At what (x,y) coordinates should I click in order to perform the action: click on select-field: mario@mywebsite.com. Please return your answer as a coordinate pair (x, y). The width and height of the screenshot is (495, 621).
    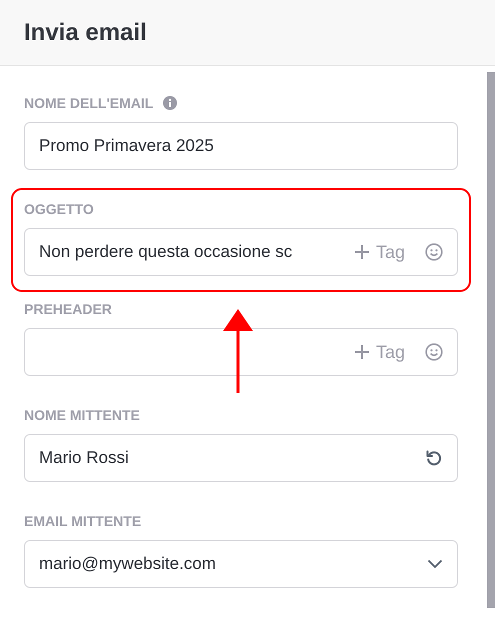
    Looking at the image, I should click on (241, 564).